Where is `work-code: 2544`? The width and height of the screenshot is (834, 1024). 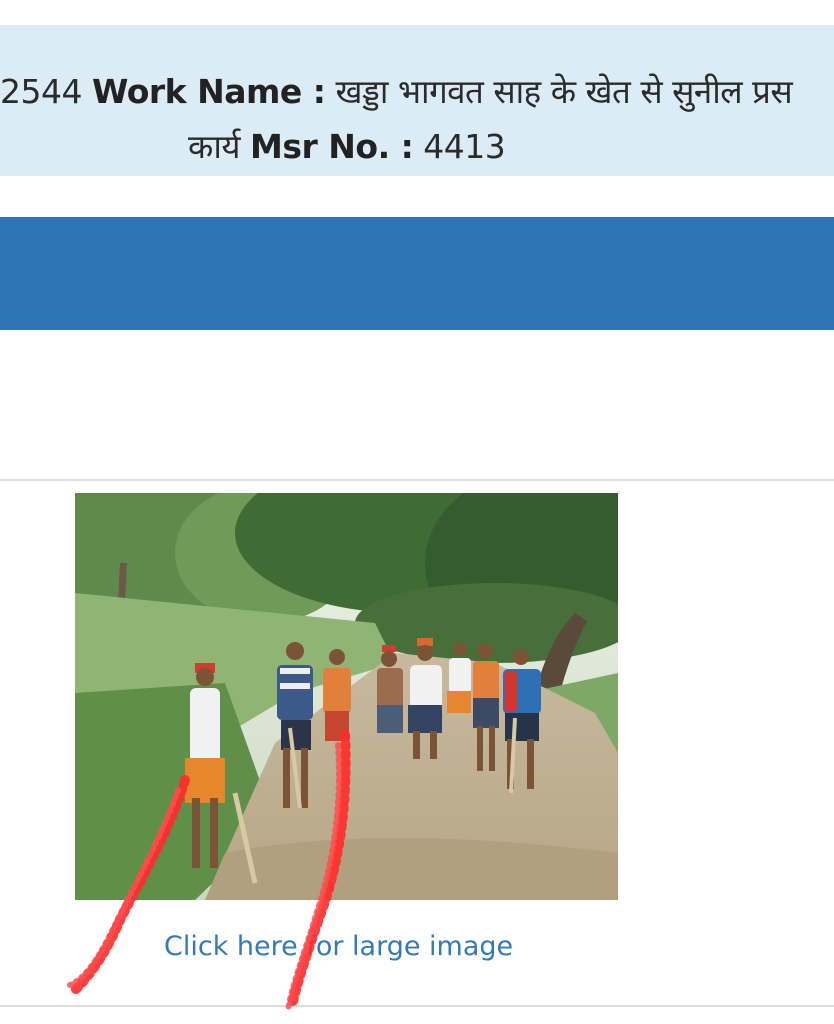 work-code: 2544 is located at coordinates (41, 91).